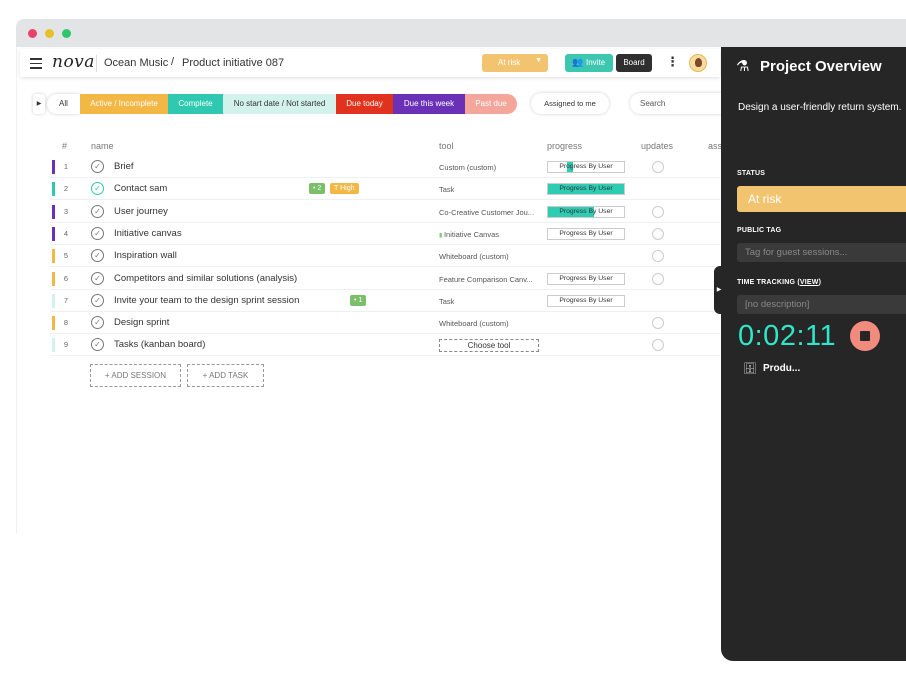 Image resolution: width=906 pixels, height=684 pixels. I want to click on subtask-count-badge: • 2, so click(317, 189).